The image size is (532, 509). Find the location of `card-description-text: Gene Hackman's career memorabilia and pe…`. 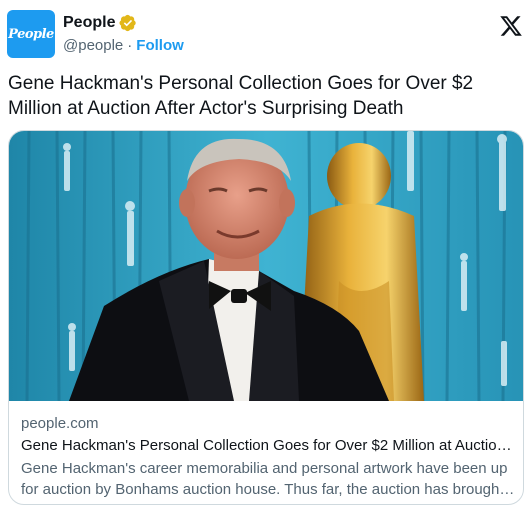

card-description-text: Gene Hackman's career memorabilia and pe… is located at coordinates (264, 479).